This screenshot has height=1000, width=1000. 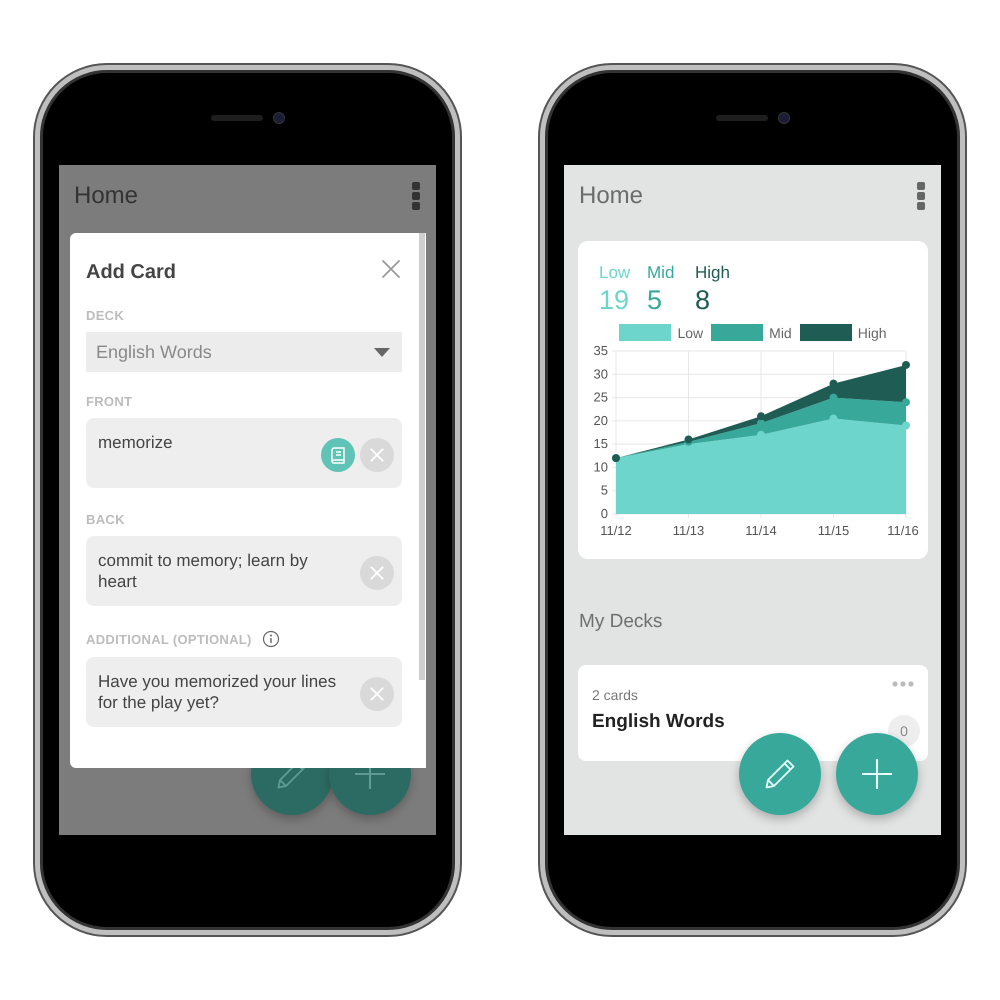 What do you see at coordinates (244, 453) in the screenshot?
I see `text-field: memorize` at bounding box center [244, 453].